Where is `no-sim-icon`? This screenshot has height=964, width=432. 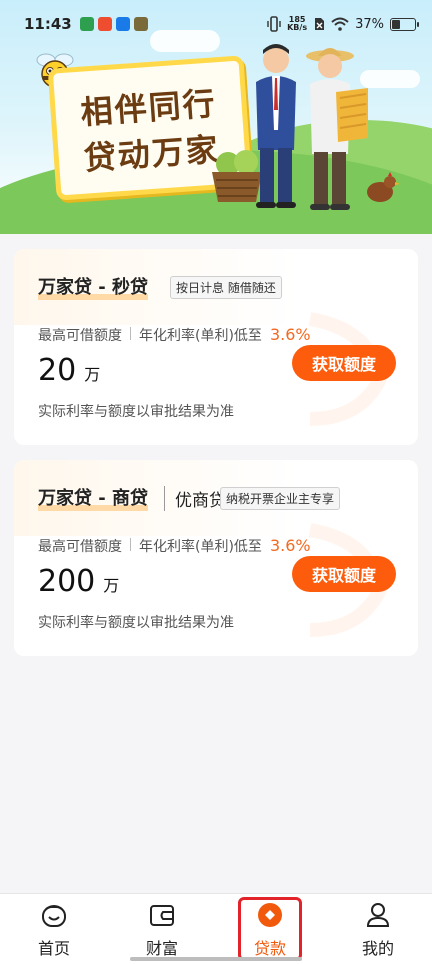
no-sim-icon is located at coordinates (320, 24).